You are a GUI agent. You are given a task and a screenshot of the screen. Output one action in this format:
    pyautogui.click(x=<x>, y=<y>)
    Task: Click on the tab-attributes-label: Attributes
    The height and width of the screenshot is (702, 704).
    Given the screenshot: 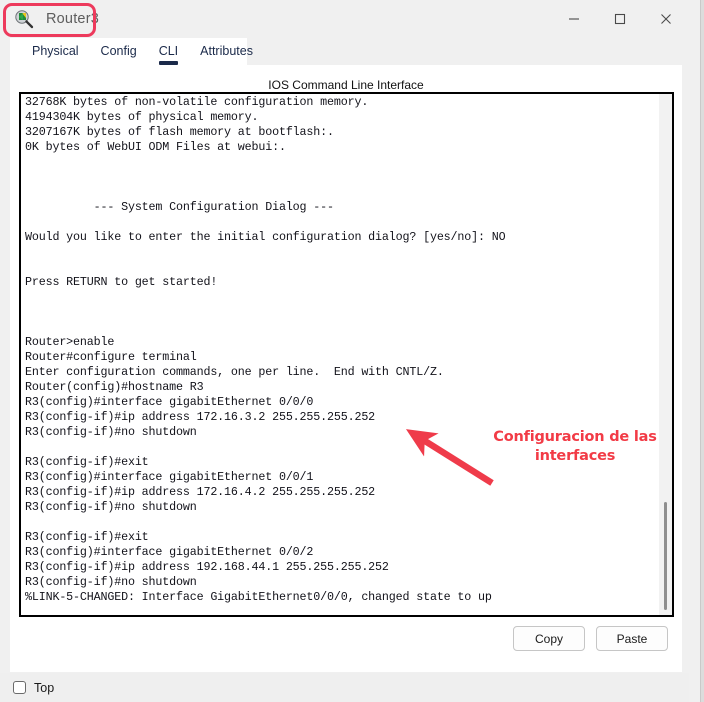 What is the action you would take?
    pyautogui.click(x=226, y=51)
    